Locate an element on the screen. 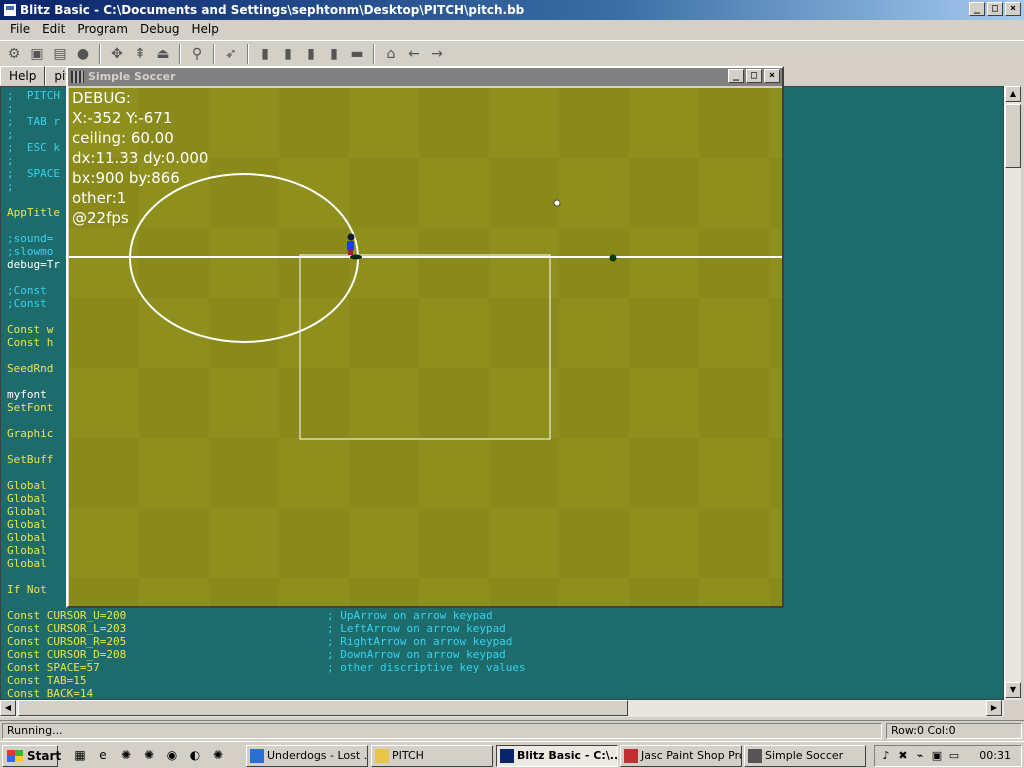  taskbar-button: PITCH is located at coordinates (432, 756).